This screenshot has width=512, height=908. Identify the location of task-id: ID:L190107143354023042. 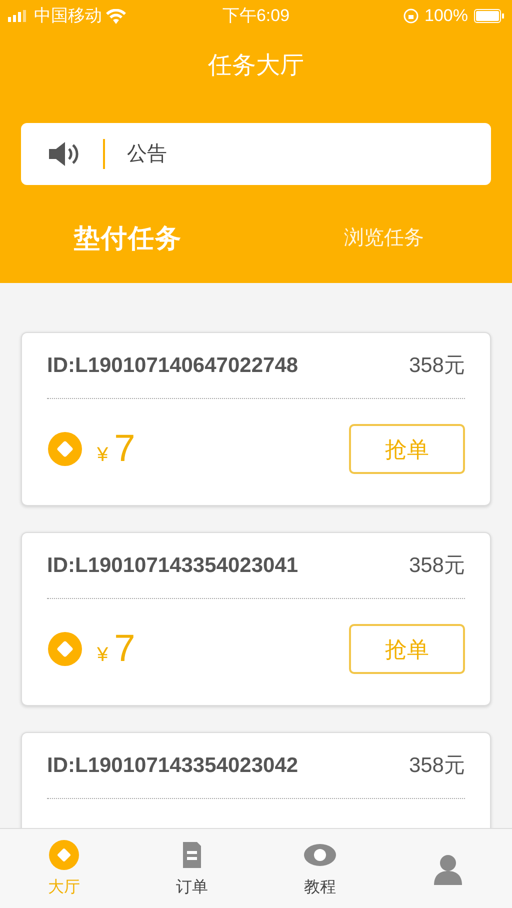
(172, 765).